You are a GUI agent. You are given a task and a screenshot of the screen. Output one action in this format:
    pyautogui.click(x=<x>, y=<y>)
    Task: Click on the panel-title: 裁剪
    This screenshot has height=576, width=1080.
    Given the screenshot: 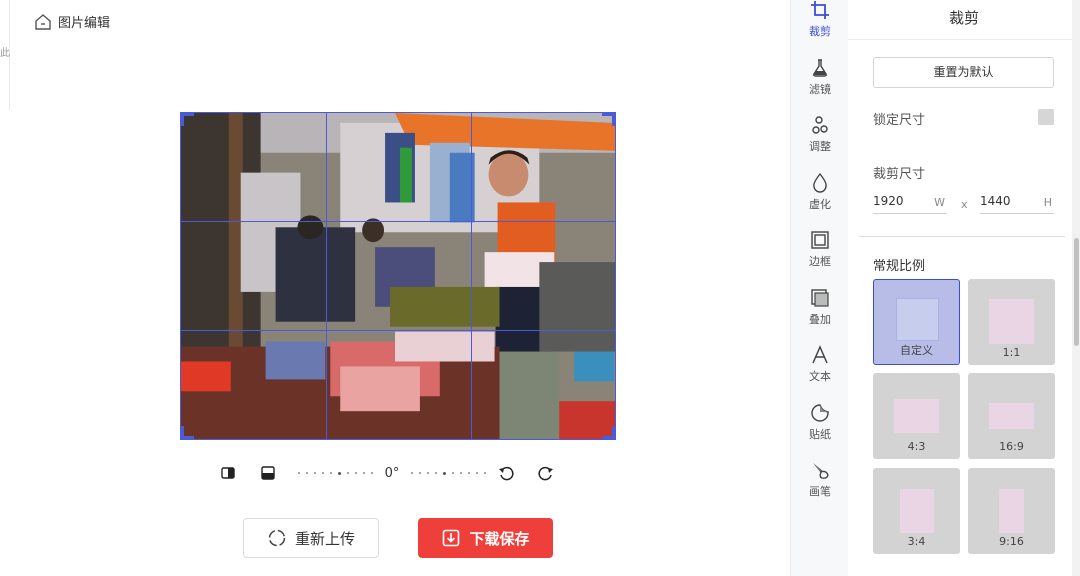 What is the action you would take?
    pyautogui.click(x=964, y=20)
    